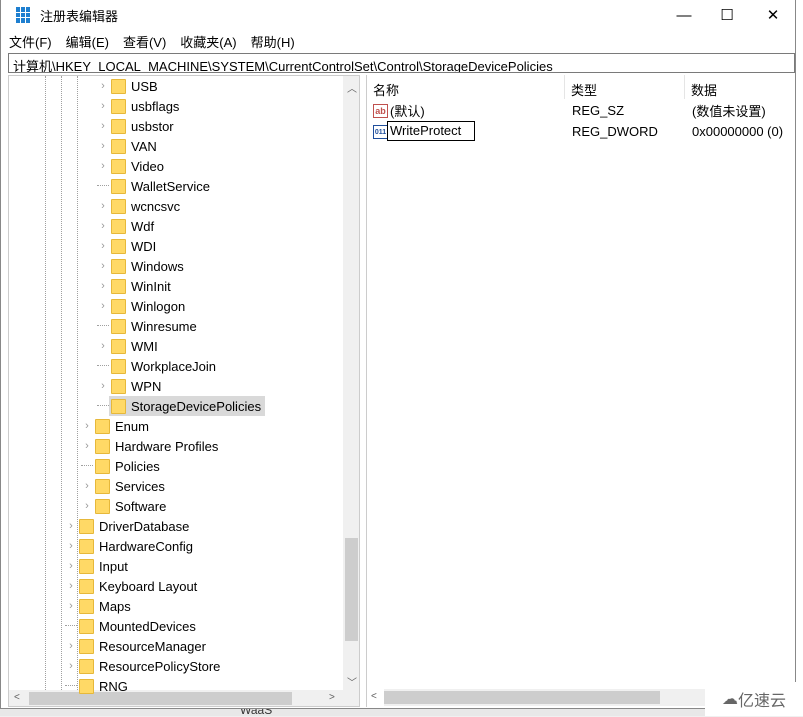  I want to click on column-data: 数据, so click(740, 87).